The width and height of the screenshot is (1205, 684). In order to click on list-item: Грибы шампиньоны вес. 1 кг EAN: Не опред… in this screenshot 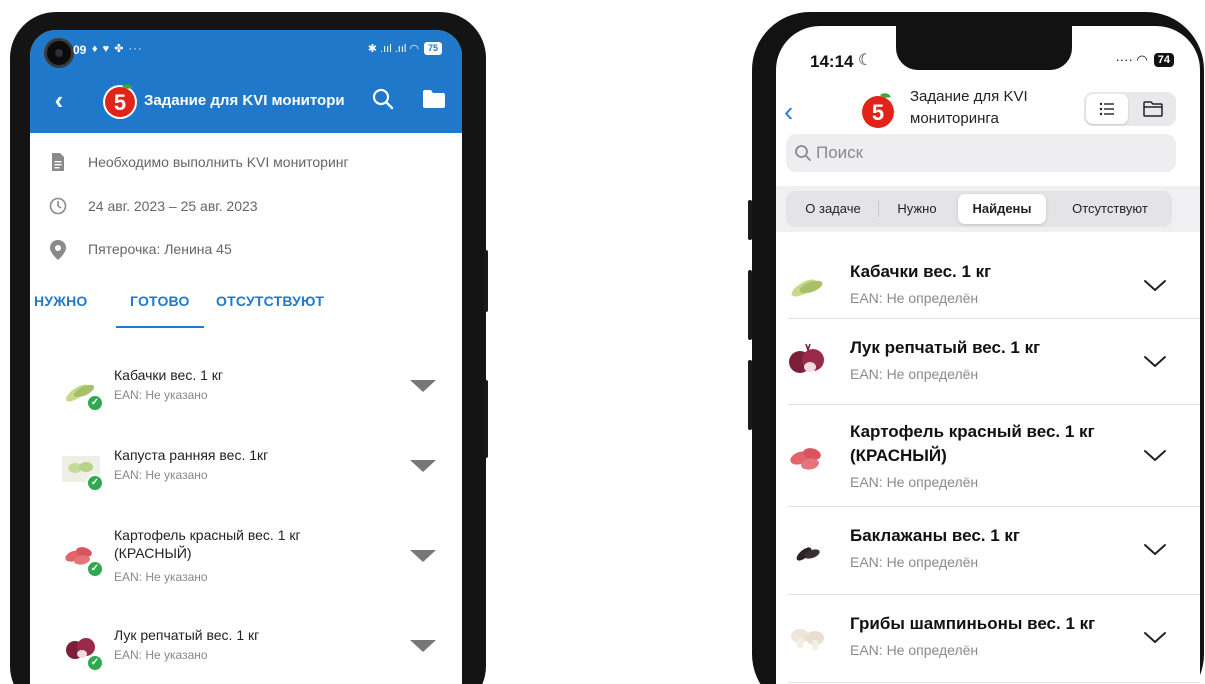, I will do `click(988, 639)`.